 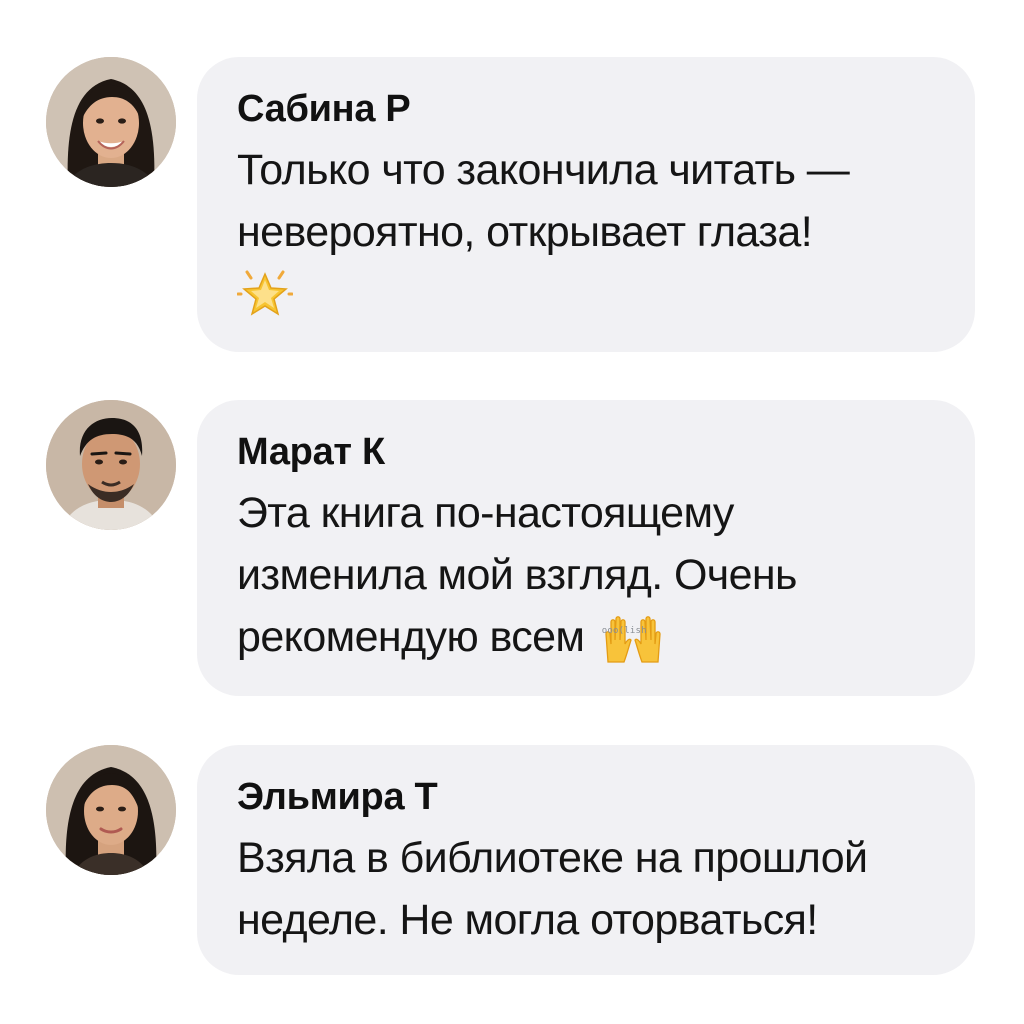 I want to click on comment-text-line: рекомендую всем ooo(lish, so click(x=591, y=637).